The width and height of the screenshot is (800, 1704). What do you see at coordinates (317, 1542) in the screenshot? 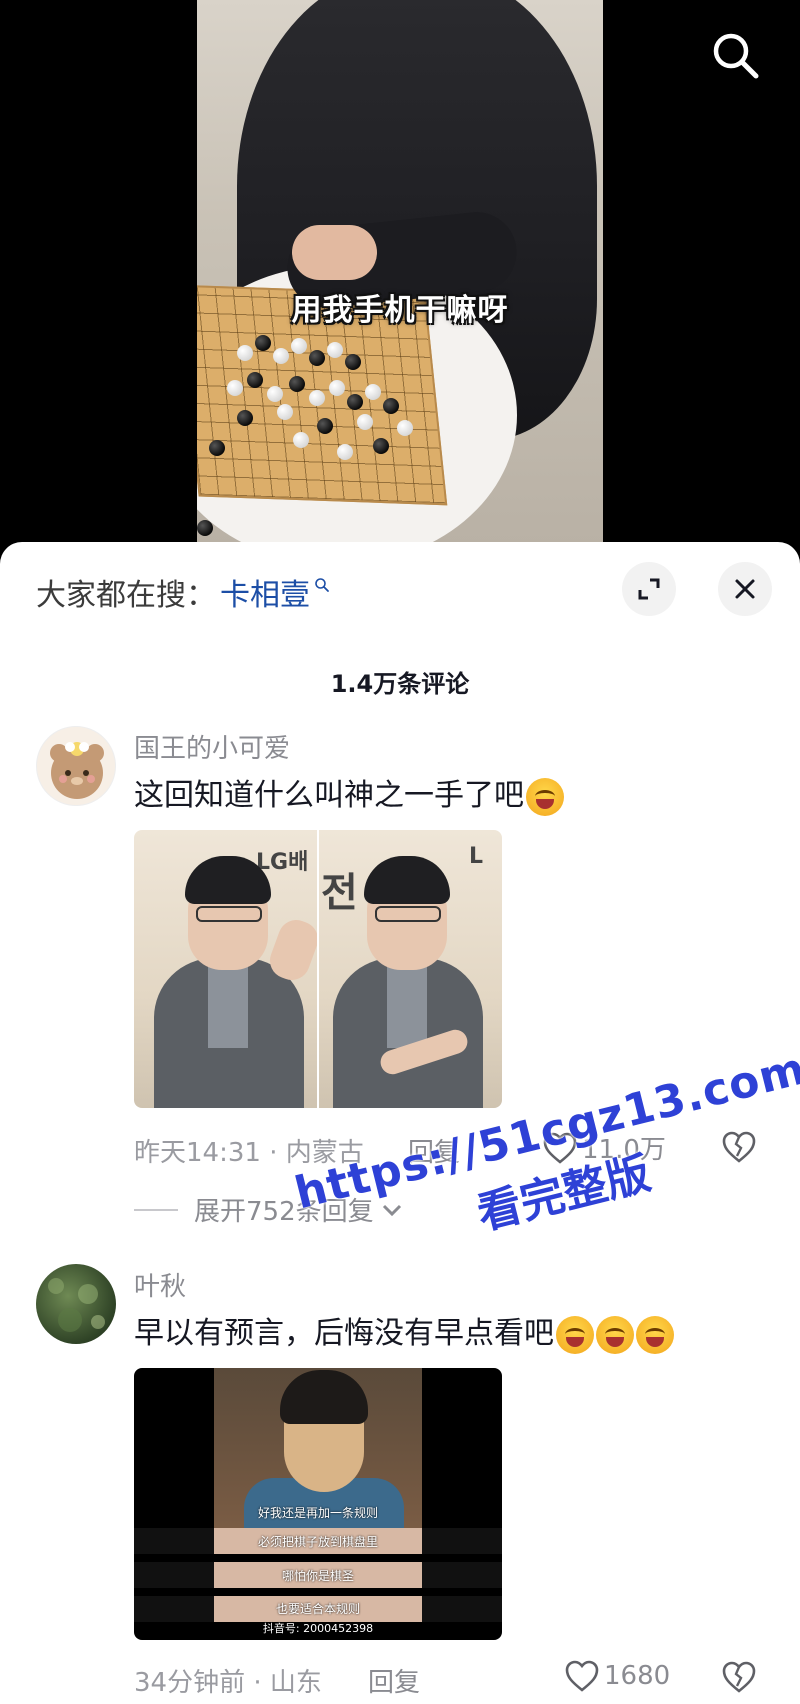
I see `subtitle-line: 必须把棋子放到棋盘里` at bounding box center [317, 1542].